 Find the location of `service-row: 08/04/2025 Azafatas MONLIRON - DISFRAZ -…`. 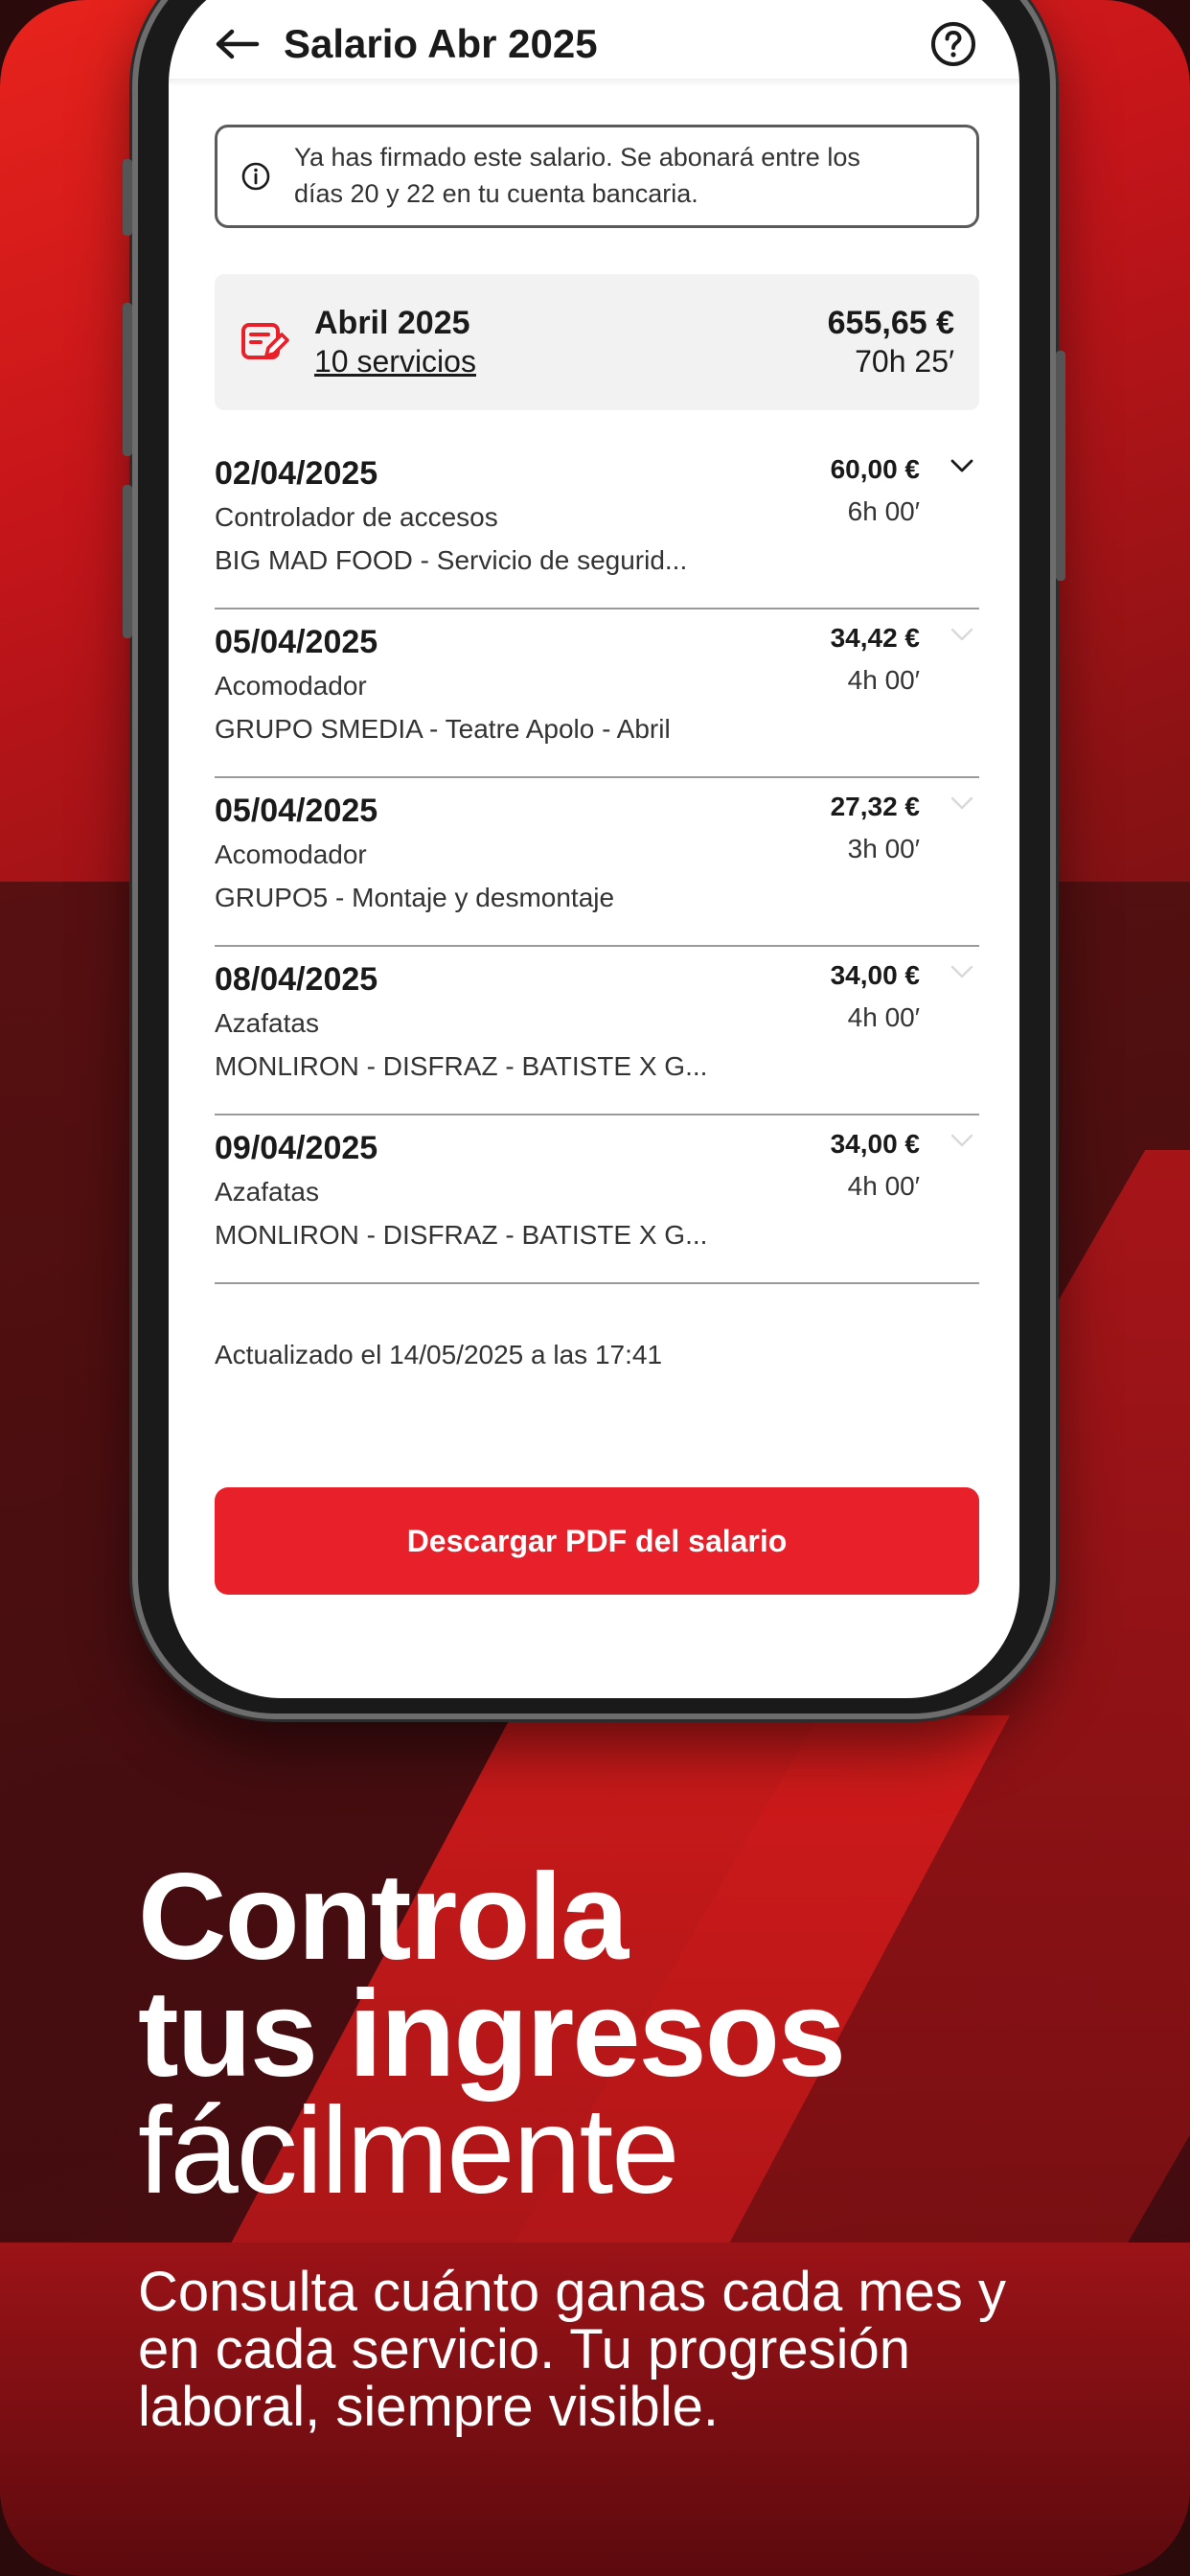

service-row: 08/04/2025 Azafatas MONLIRON - DISFRAZ -… is located at coordinates (597, 1031).